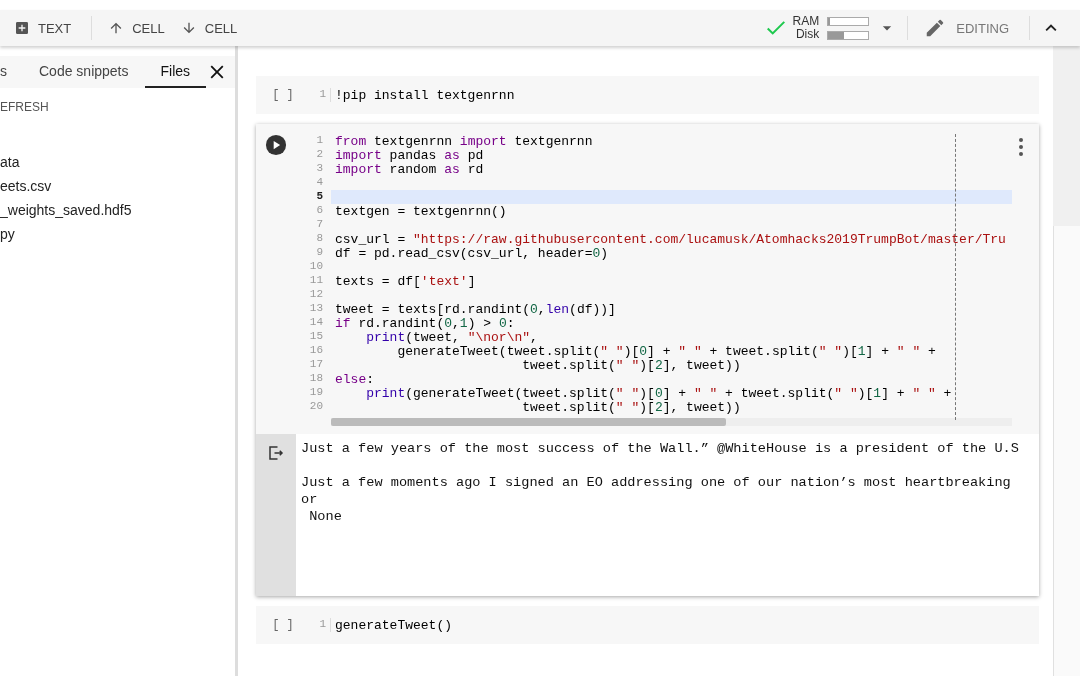  What do you see at coordinates (409, 169) in the screenshot?
I see `code-line: import random as rd` at bounding box center [409, 169].